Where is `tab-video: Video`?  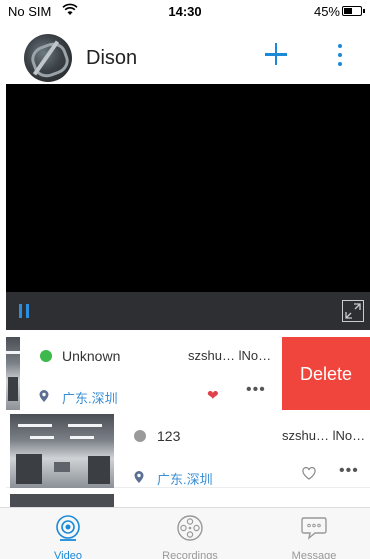
tab-video: Video is located at coordinates (68, 535).